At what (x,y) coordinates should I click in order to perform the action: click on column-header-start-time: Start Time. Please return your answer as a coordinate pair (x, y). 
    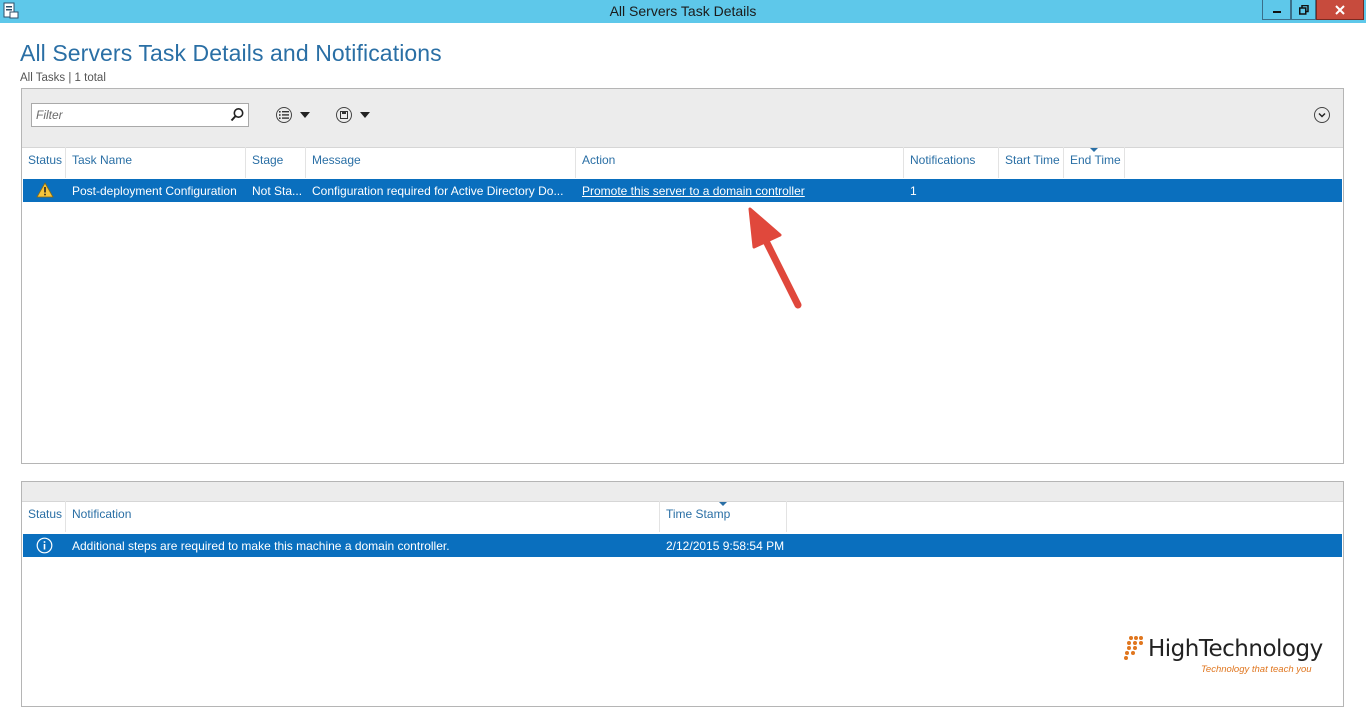
    Looking at the image, I should click on (1031, 162).